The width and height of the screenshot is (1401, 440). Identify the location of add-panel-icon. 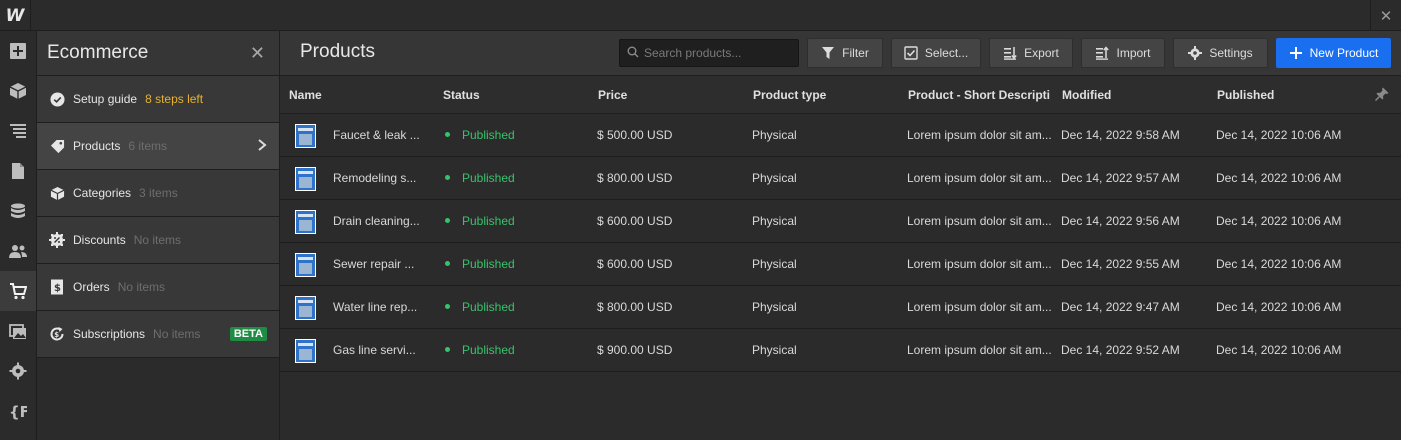
(18, 51).